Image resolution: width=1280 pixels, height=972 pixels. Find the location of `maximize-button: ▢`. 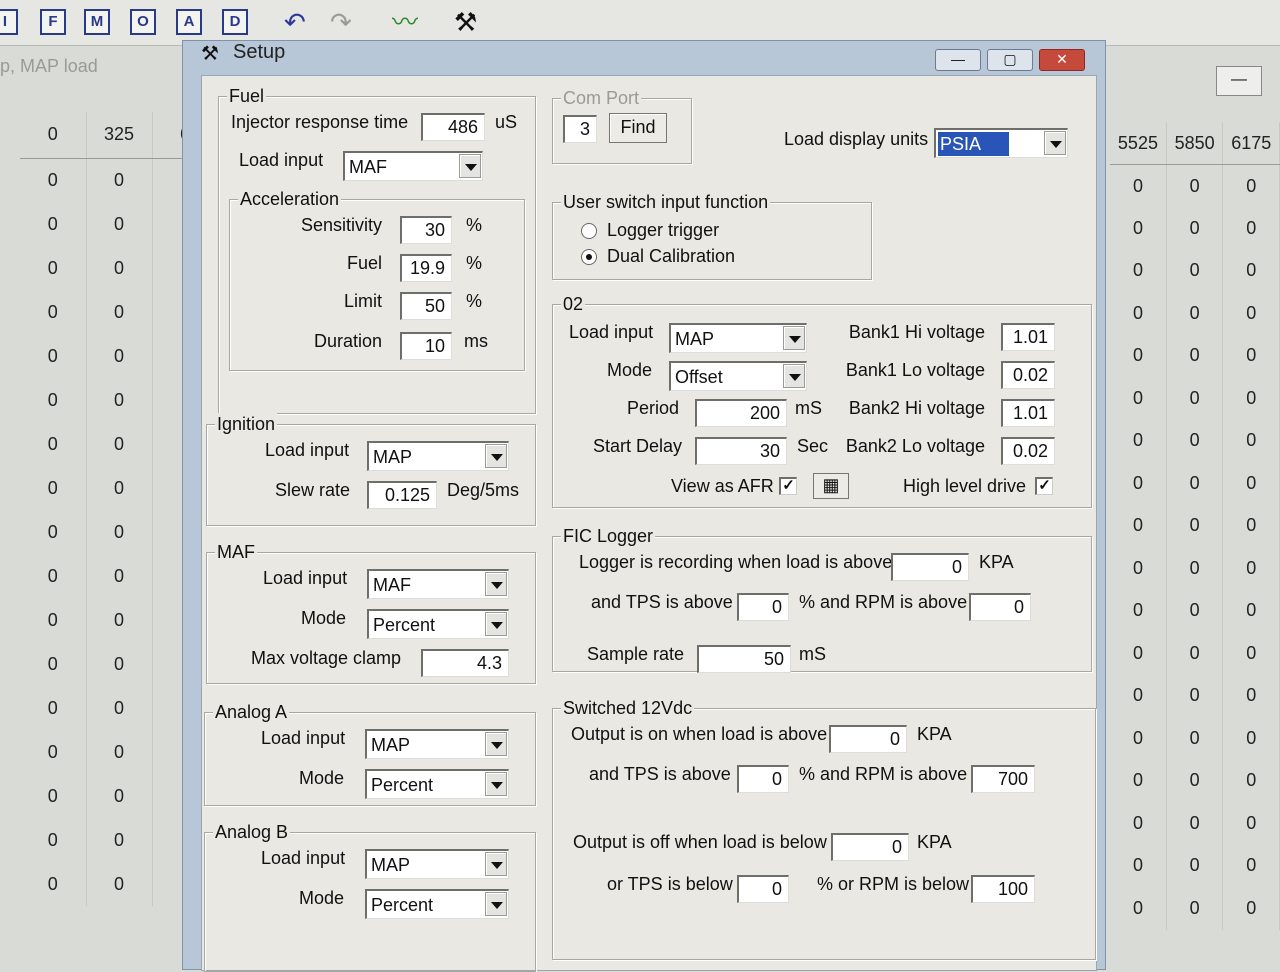

maximize-button: ▢ is located at coordinates (1010, 60).